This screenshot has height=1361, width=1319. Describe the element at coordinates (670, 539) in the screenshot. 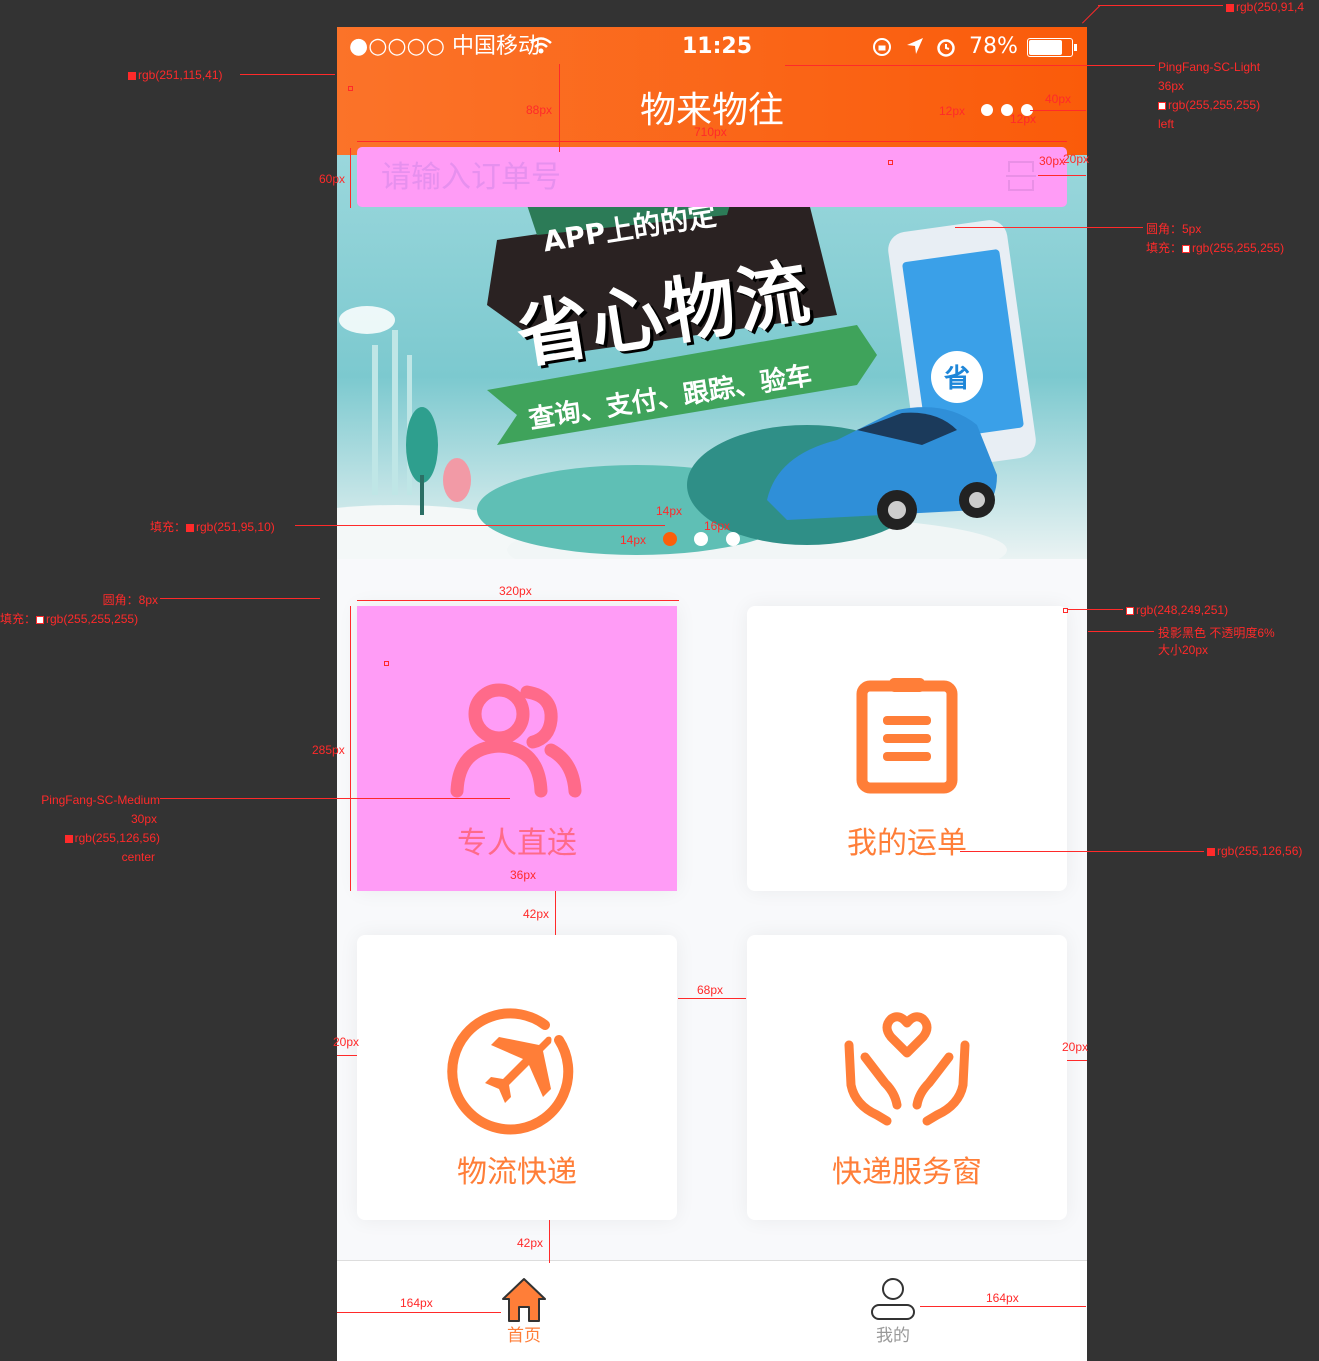

I see `carousel-dot-active` at that location.